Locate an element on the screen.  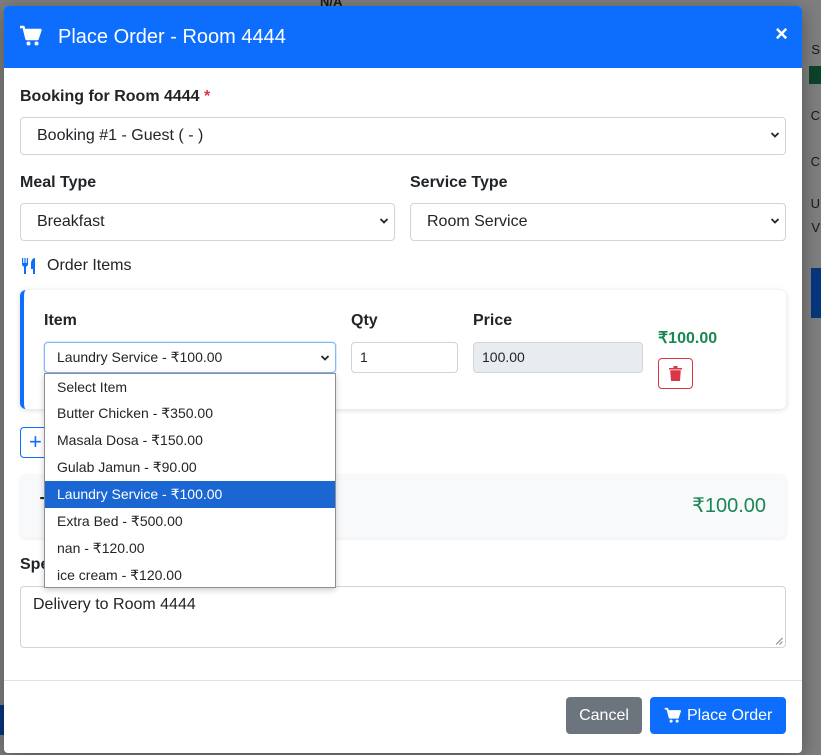
special-instructions-value: Delivery to Room 4444 is located at coordinates (114, 604).